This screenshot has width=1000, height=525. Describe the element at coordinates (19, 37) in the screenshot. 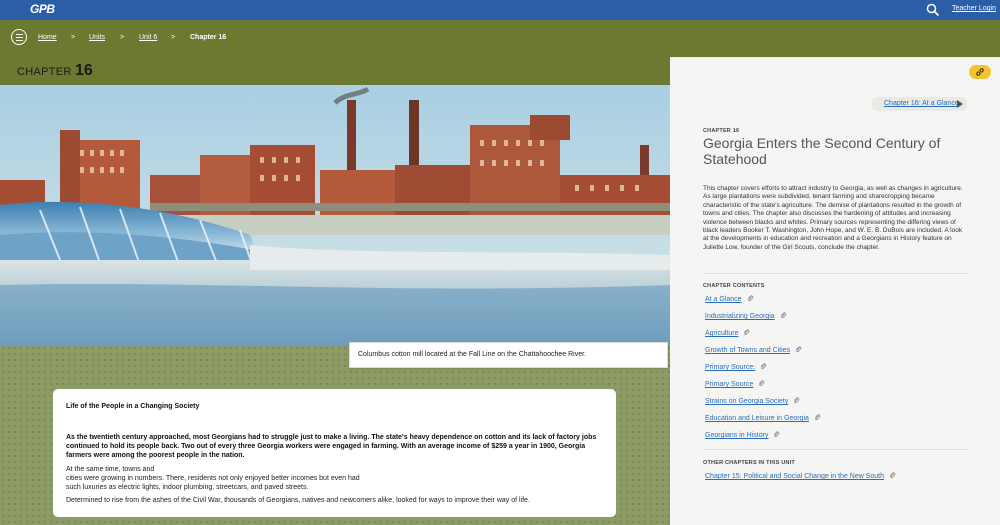

I see `menu-icon` at that location.